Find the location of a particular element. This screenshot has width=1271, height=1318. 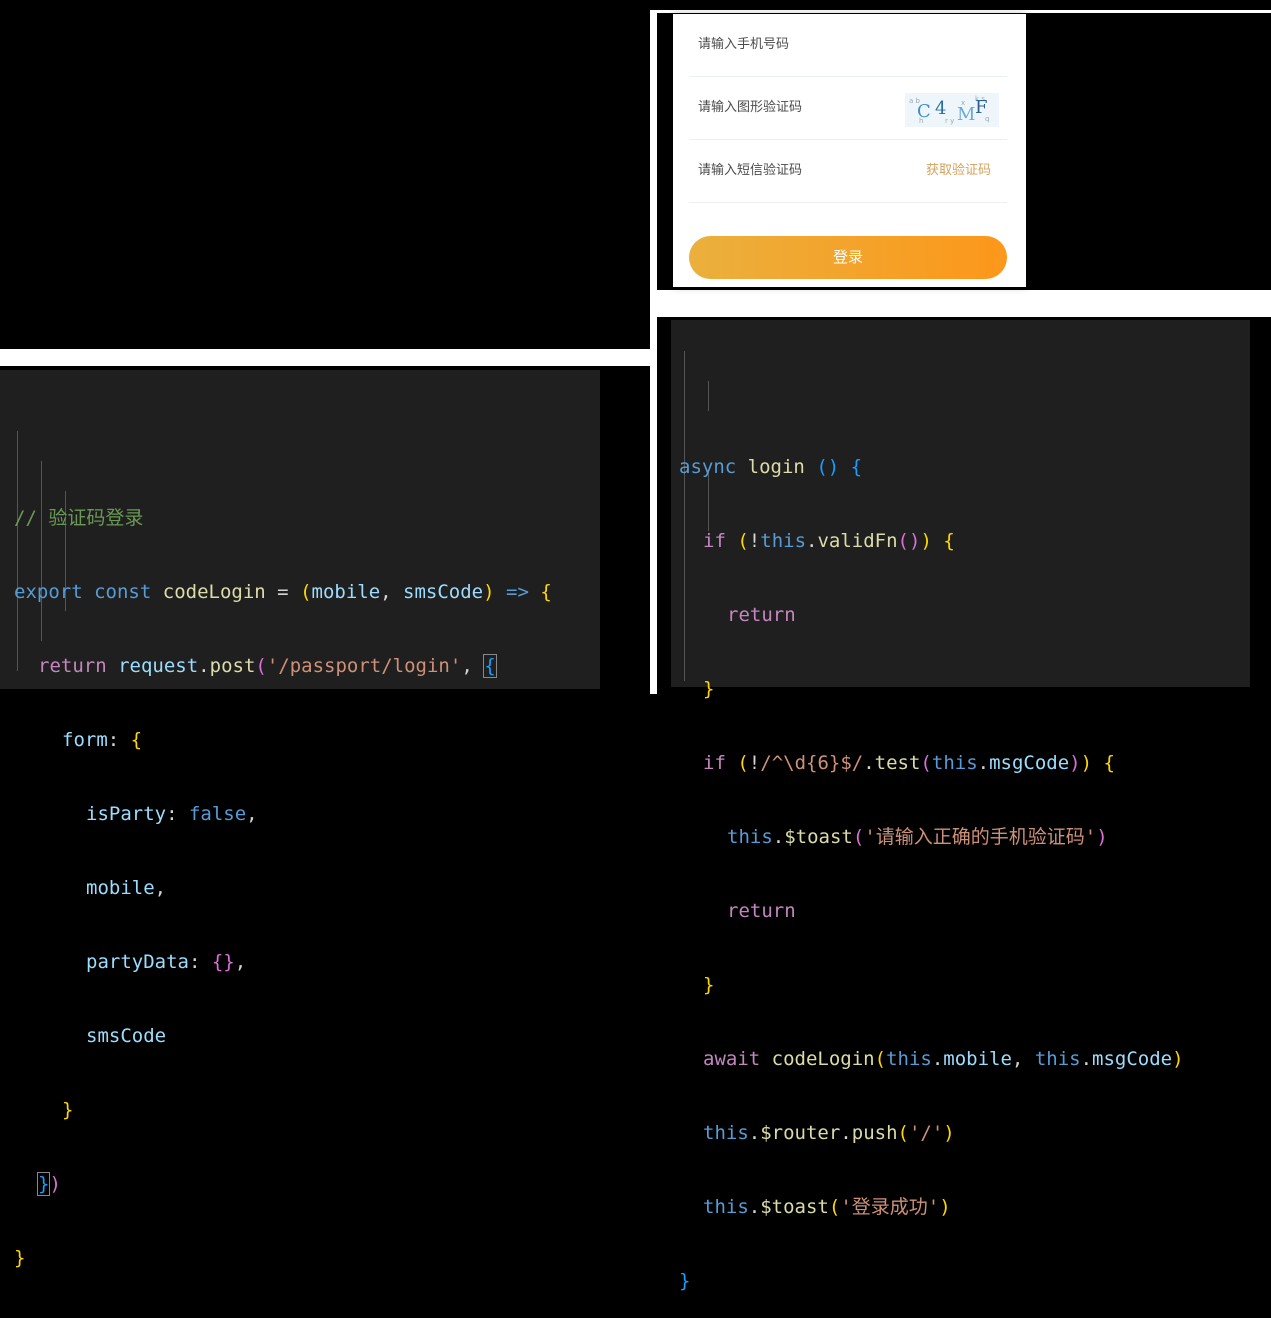

code-token: partyData is located at coordinates (137, 962).